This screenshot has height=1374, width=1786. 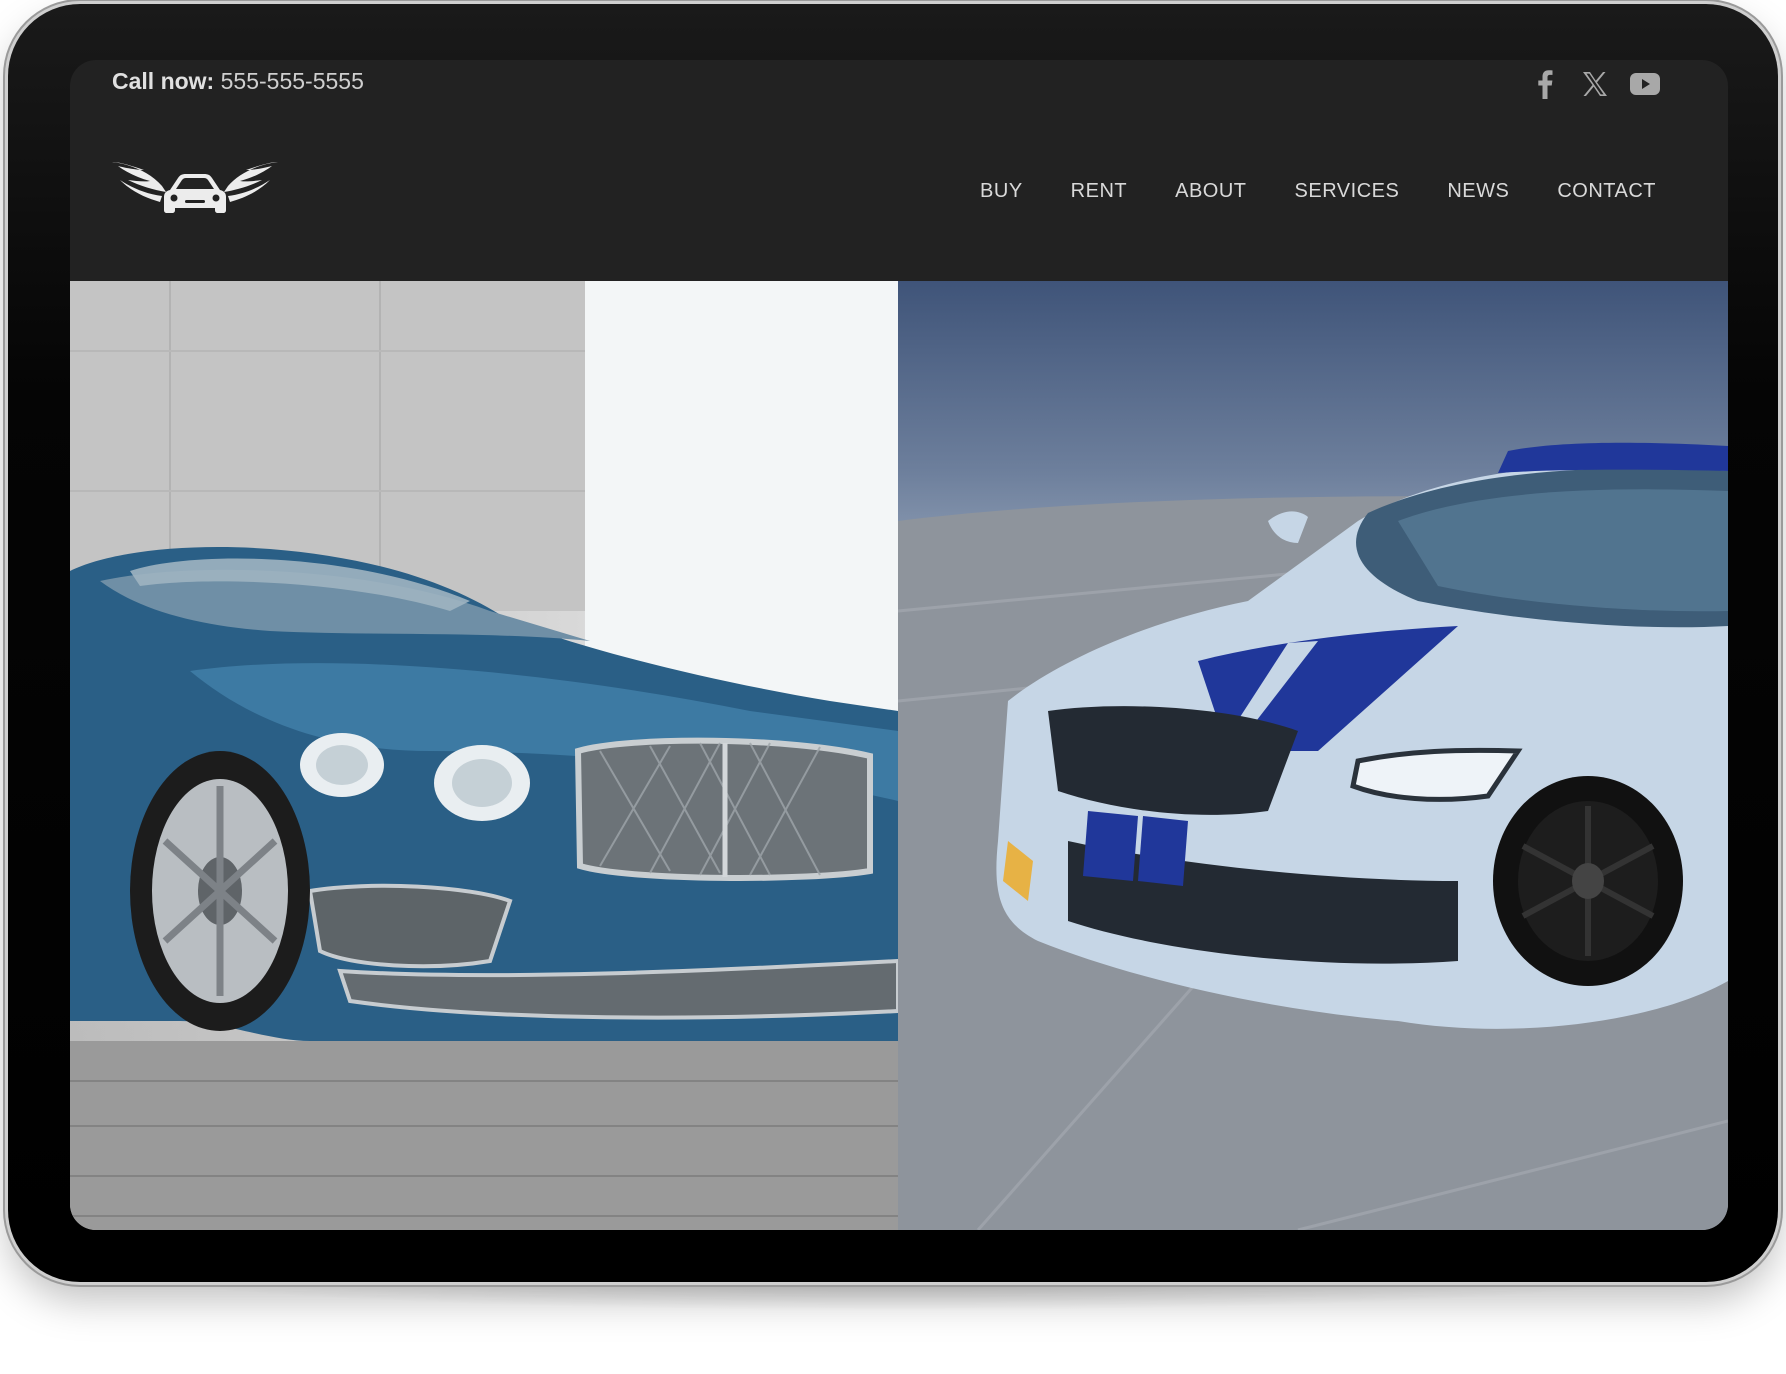 What do you see at coordinates (195, 187) in the screenshot?
I see `winged-car-logo` at bounding box center [195, 187].